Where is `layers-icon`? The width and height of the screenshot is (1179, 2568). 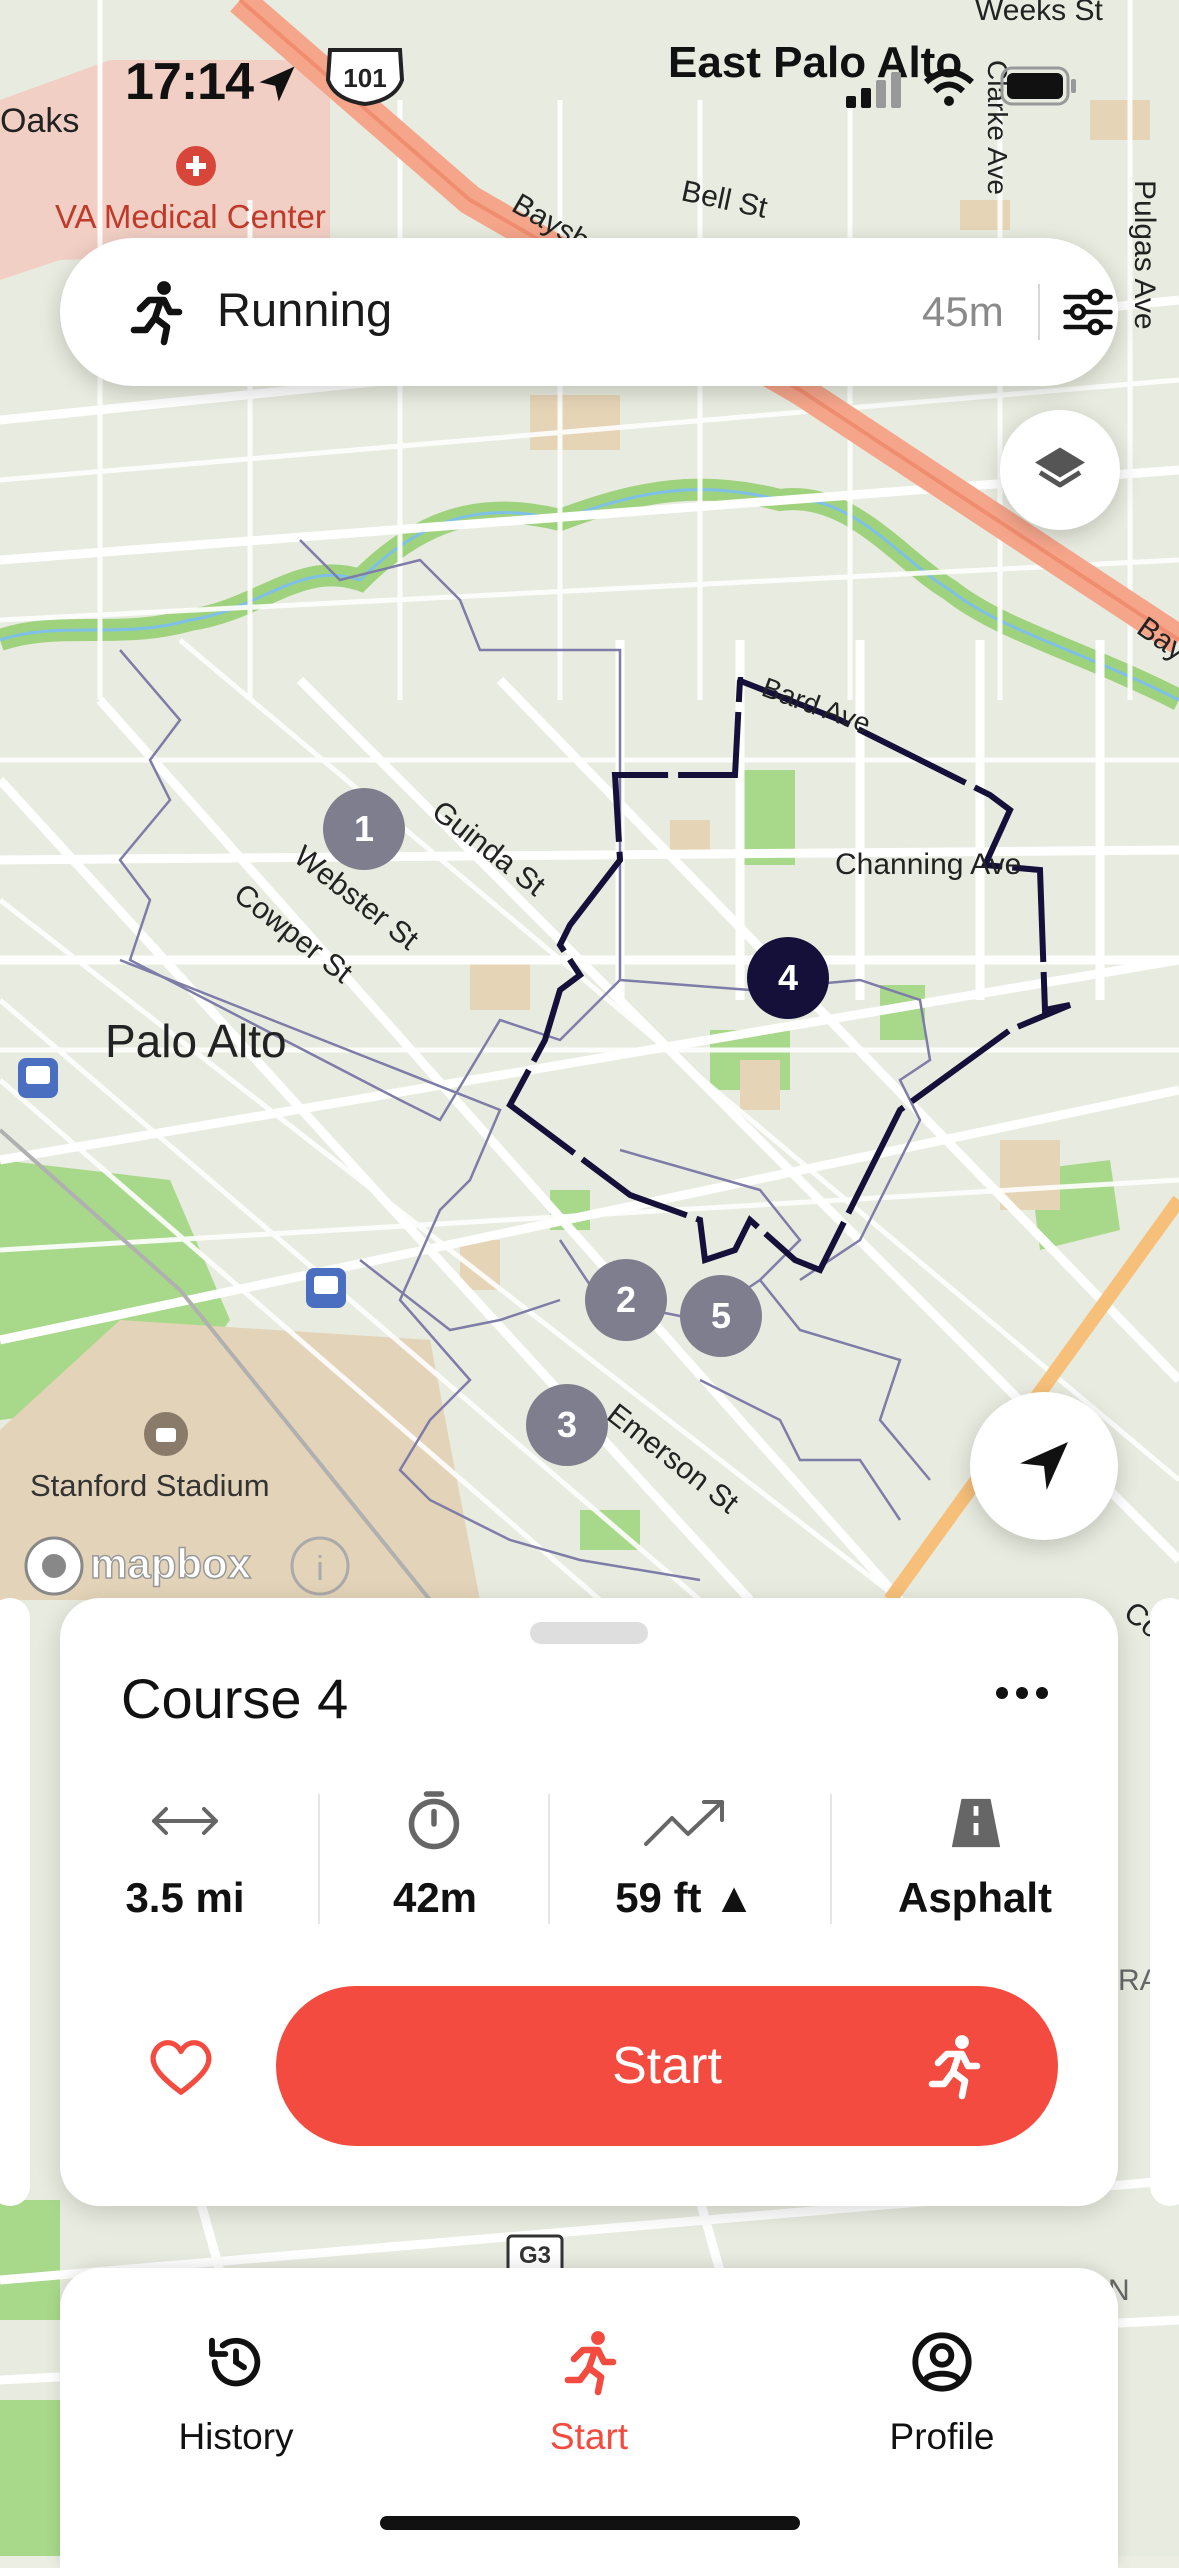 layers-icon is located at coordinates (1060, 467).